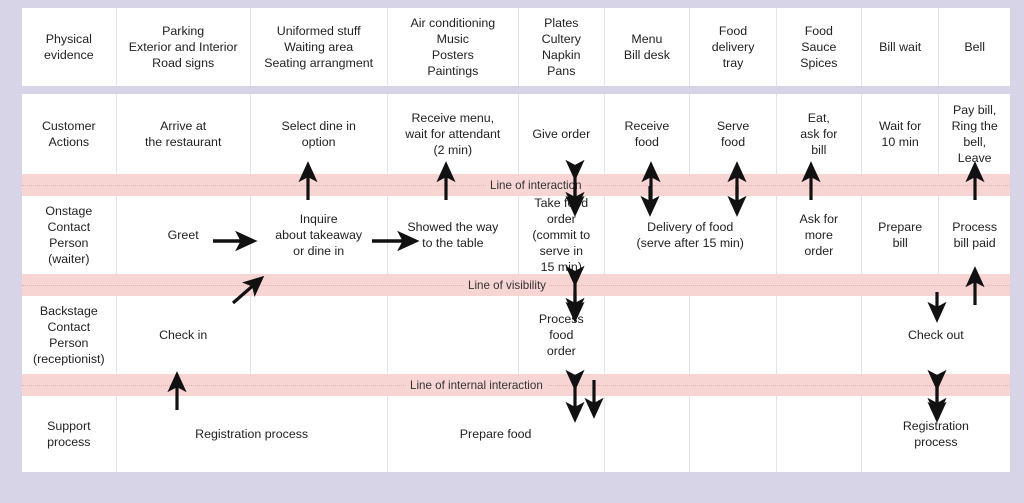  I want to click on onstage-cell-ask-more-order-text: Ask for more order, so click(819, 235).